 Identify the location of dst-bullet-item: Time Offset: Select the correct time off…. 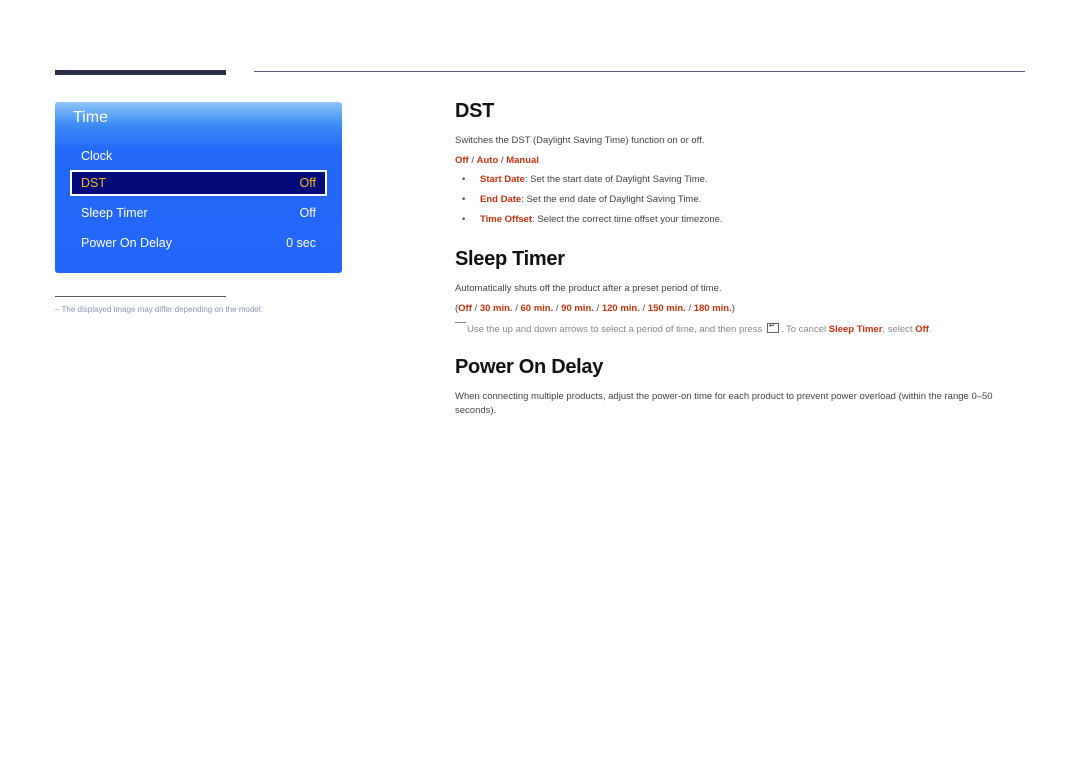
(601, 219).